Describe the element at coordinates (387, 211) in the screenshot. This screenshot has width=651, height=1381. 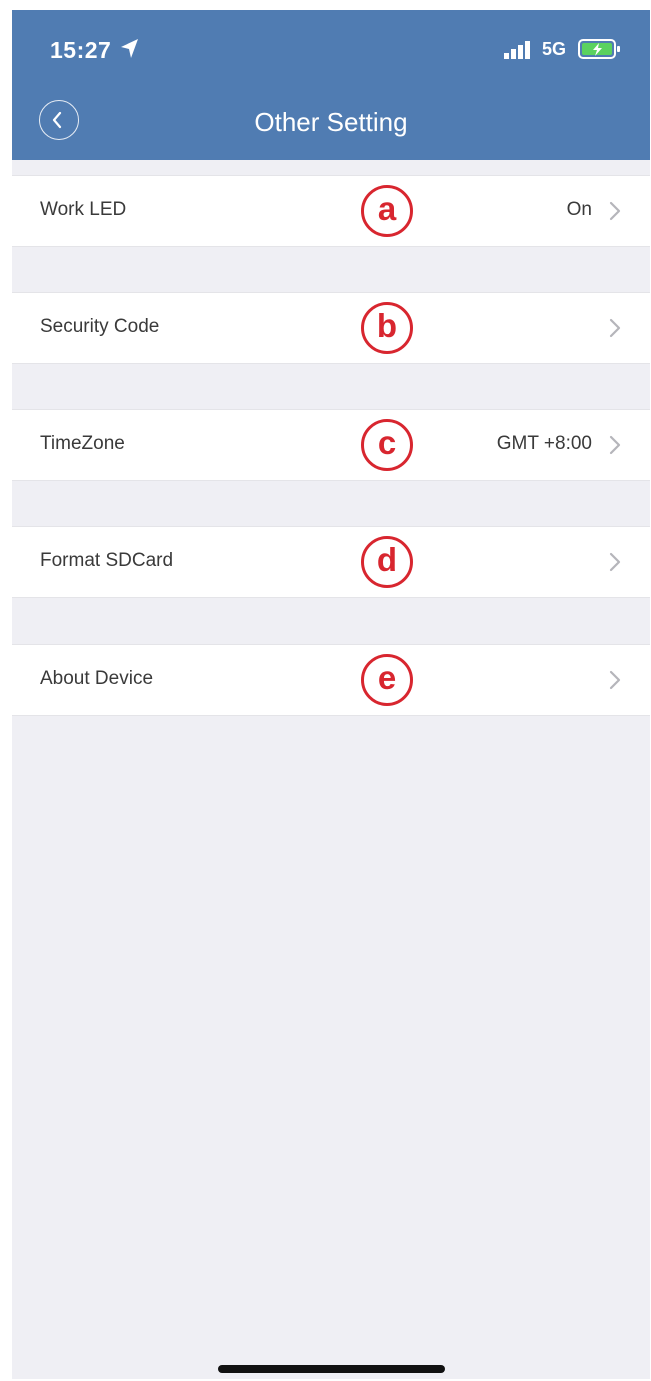
I see `annotation-marker: a` at that location.